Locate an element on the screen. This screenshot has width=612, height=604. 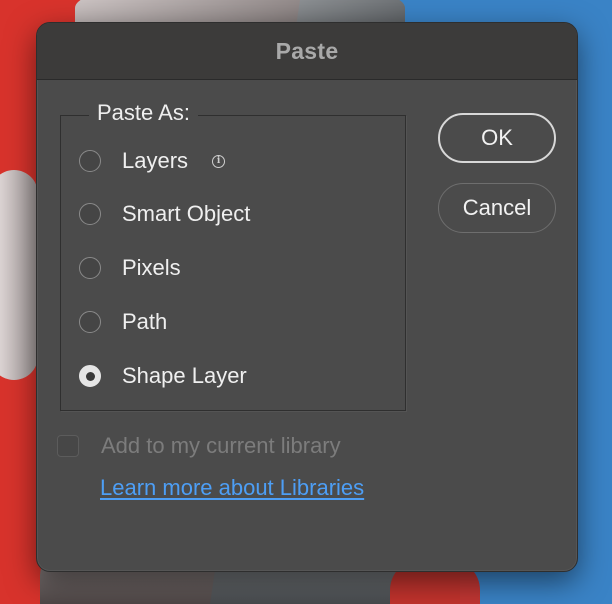
cancel-button: Cancel is located at coordinates (497, 208).